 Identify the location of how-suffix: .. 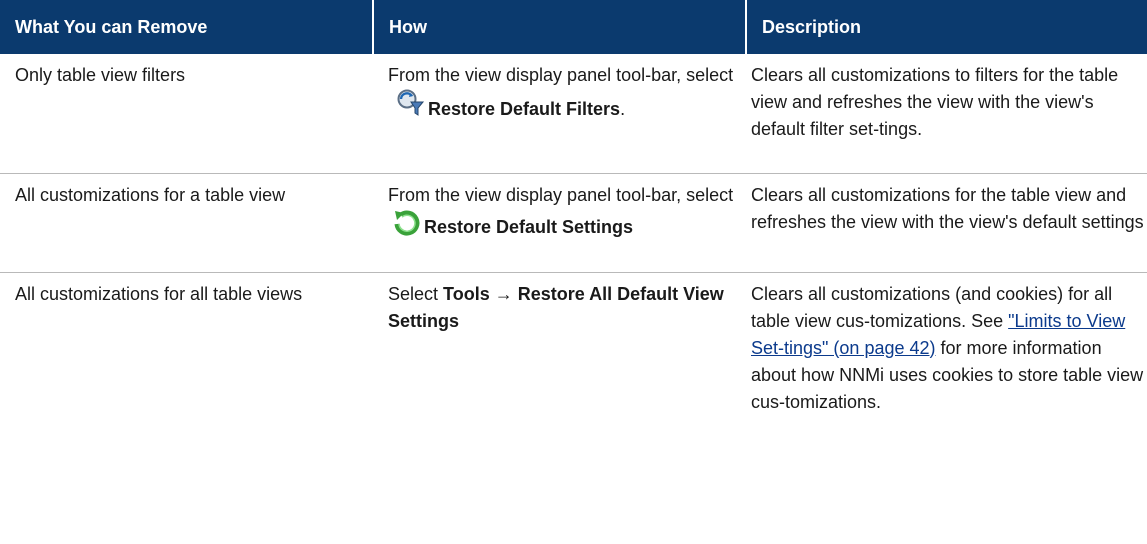
(623, 109).